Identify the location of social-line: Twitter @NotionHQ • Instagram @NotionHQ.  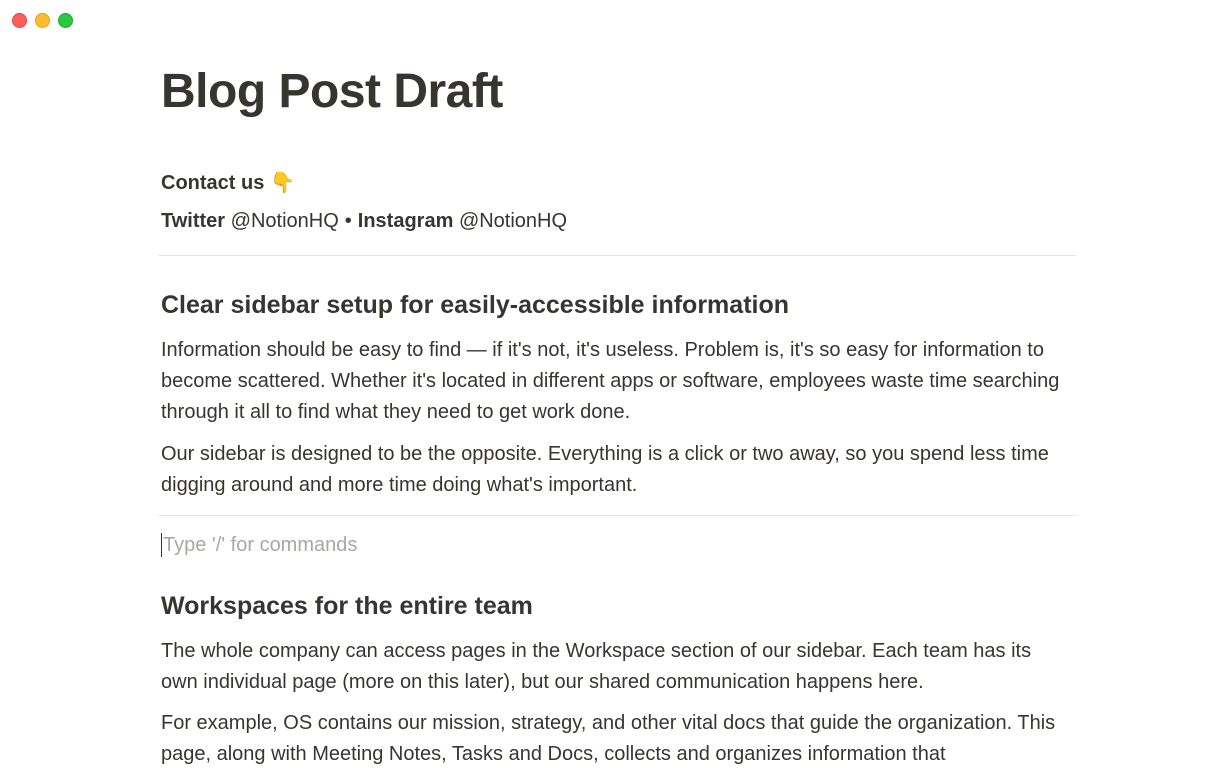
(364, 221).